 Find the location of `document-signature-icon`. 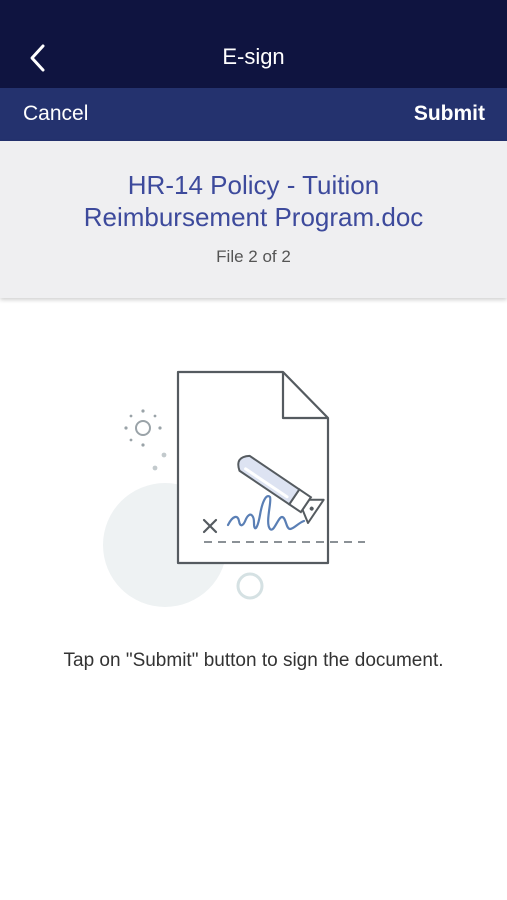

document-signature-icon is located at coordinates (234, 488).